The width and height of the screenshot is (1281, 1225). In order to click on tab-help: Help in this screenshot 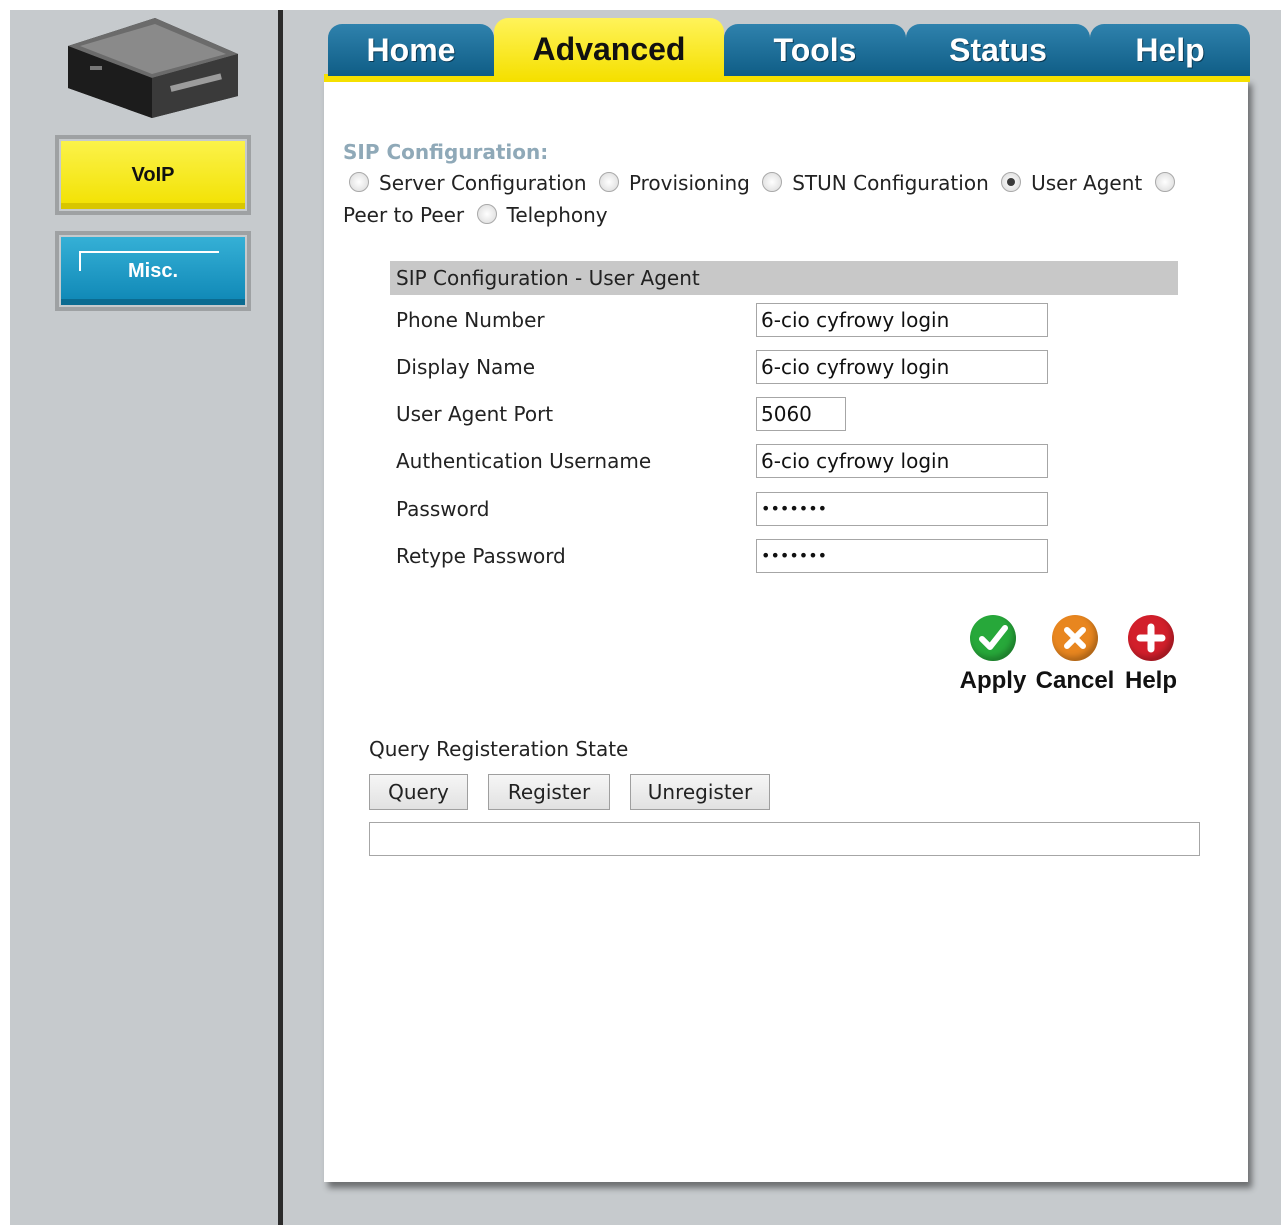, I will do `click(1170, 50)`.